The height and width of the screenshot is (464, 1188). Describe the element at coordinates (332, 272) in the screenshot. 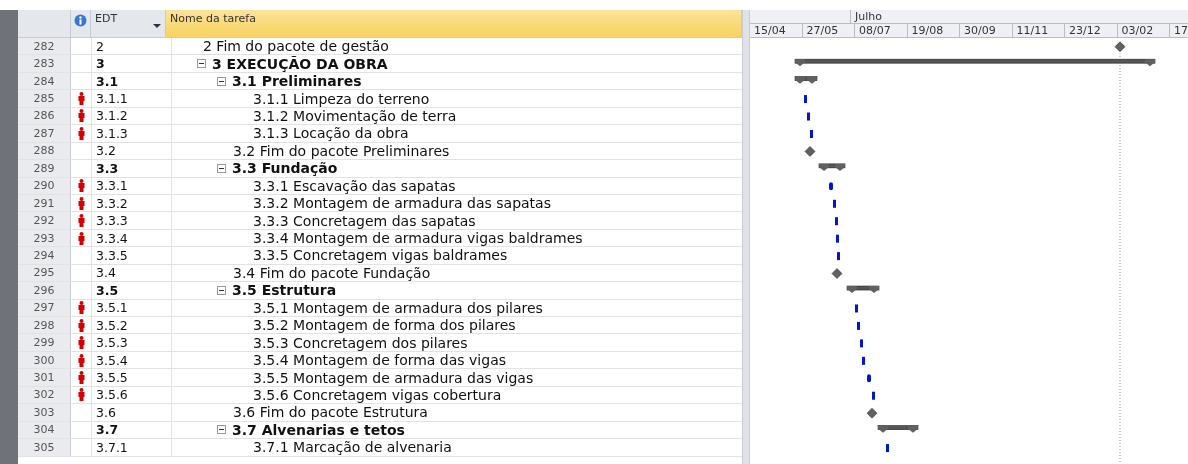

I see `task-name: 3.4 Fim do pacote Fundação` at that location.